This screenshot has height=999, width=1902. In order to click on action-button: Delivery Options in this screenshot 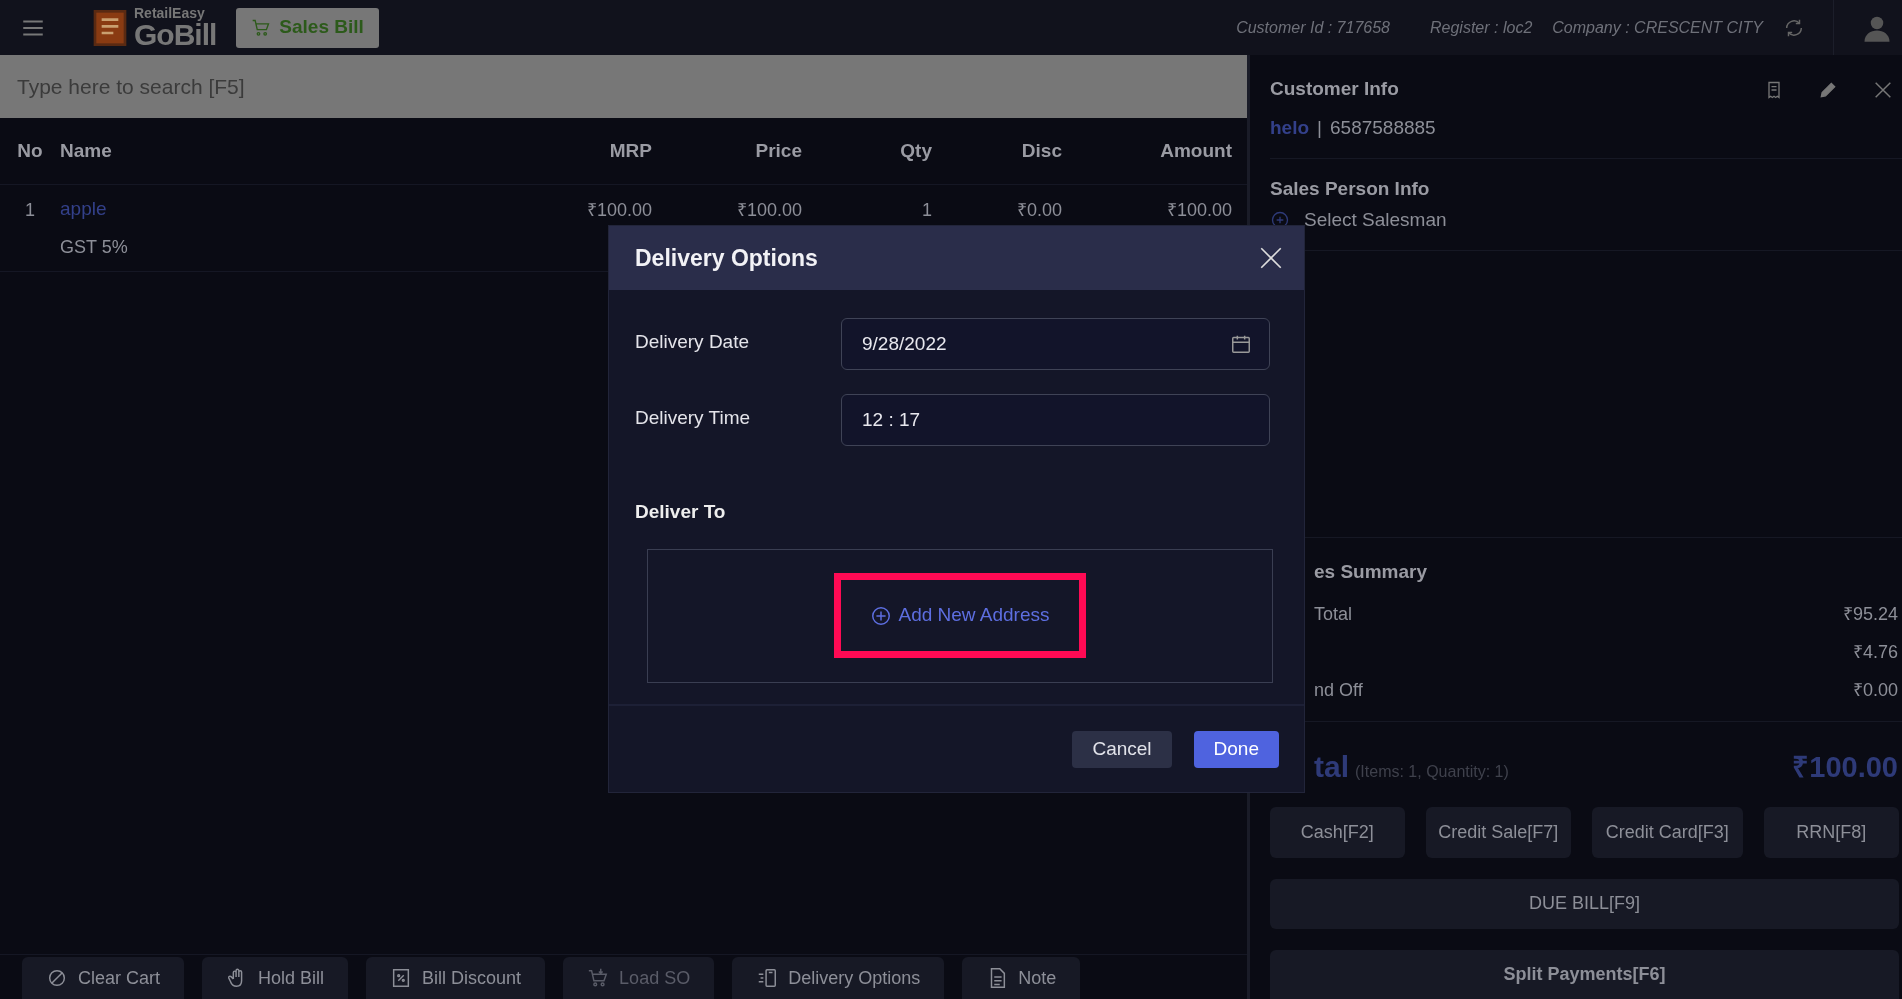, I will do `click(838, 978)`.